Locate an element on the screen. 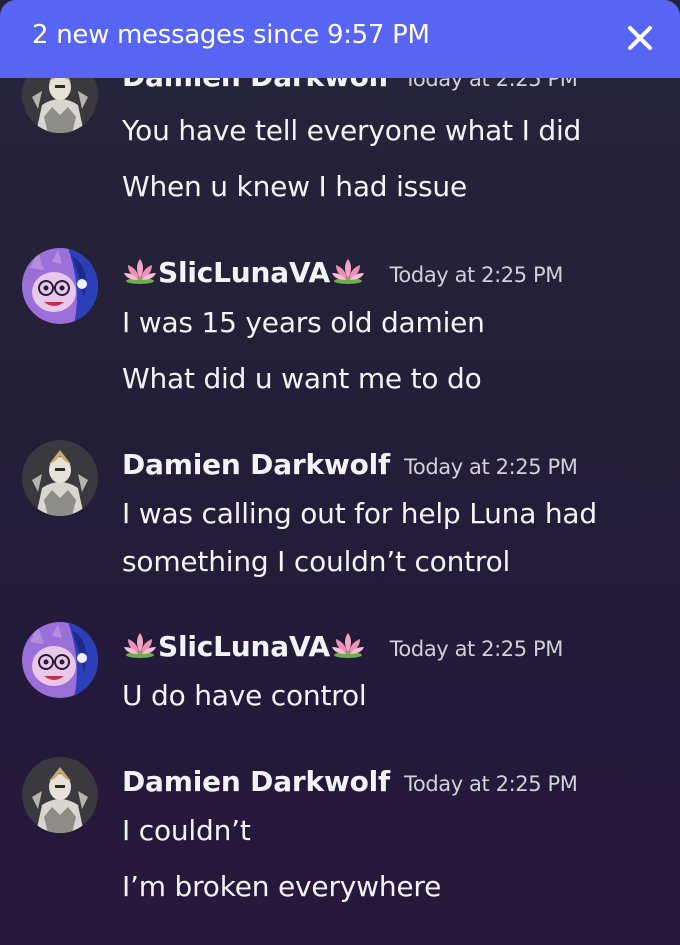 This screenshot has height=945, width=680. message-text: You have tell everyone what I did is located at coordinates (352, 130).